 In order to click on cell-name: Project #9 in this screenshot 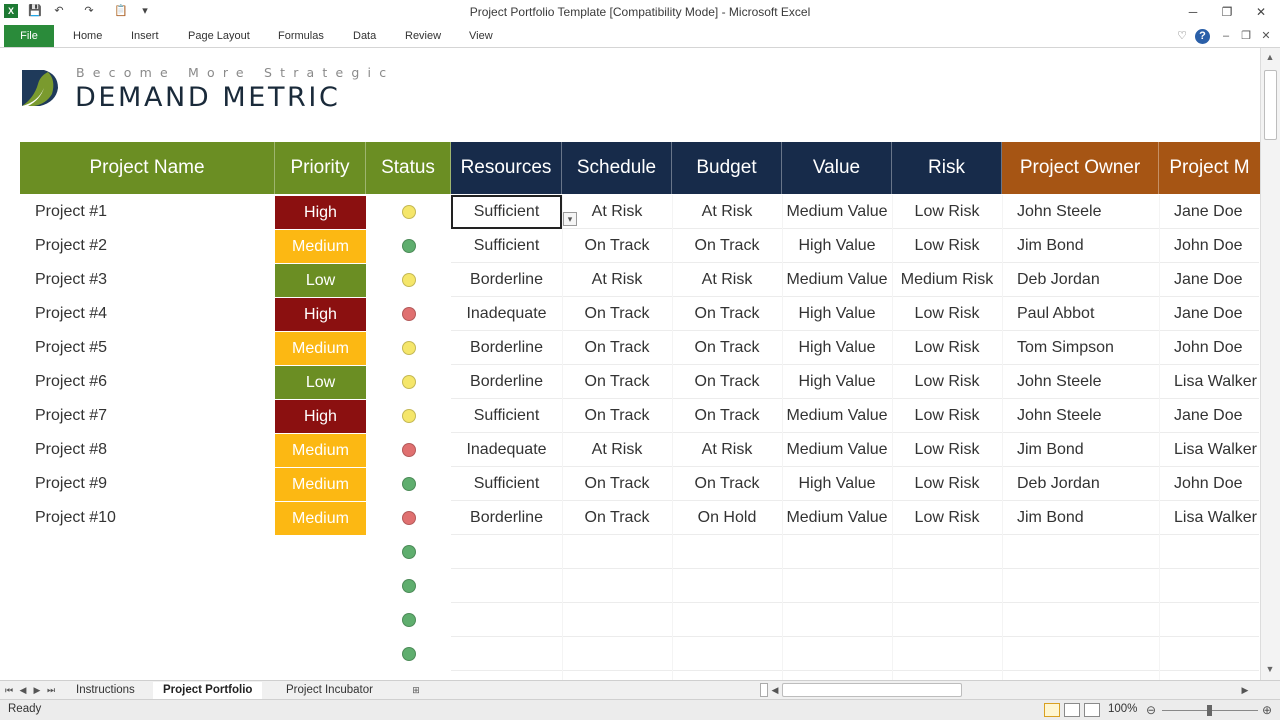, I will do `click(147, 484)`.